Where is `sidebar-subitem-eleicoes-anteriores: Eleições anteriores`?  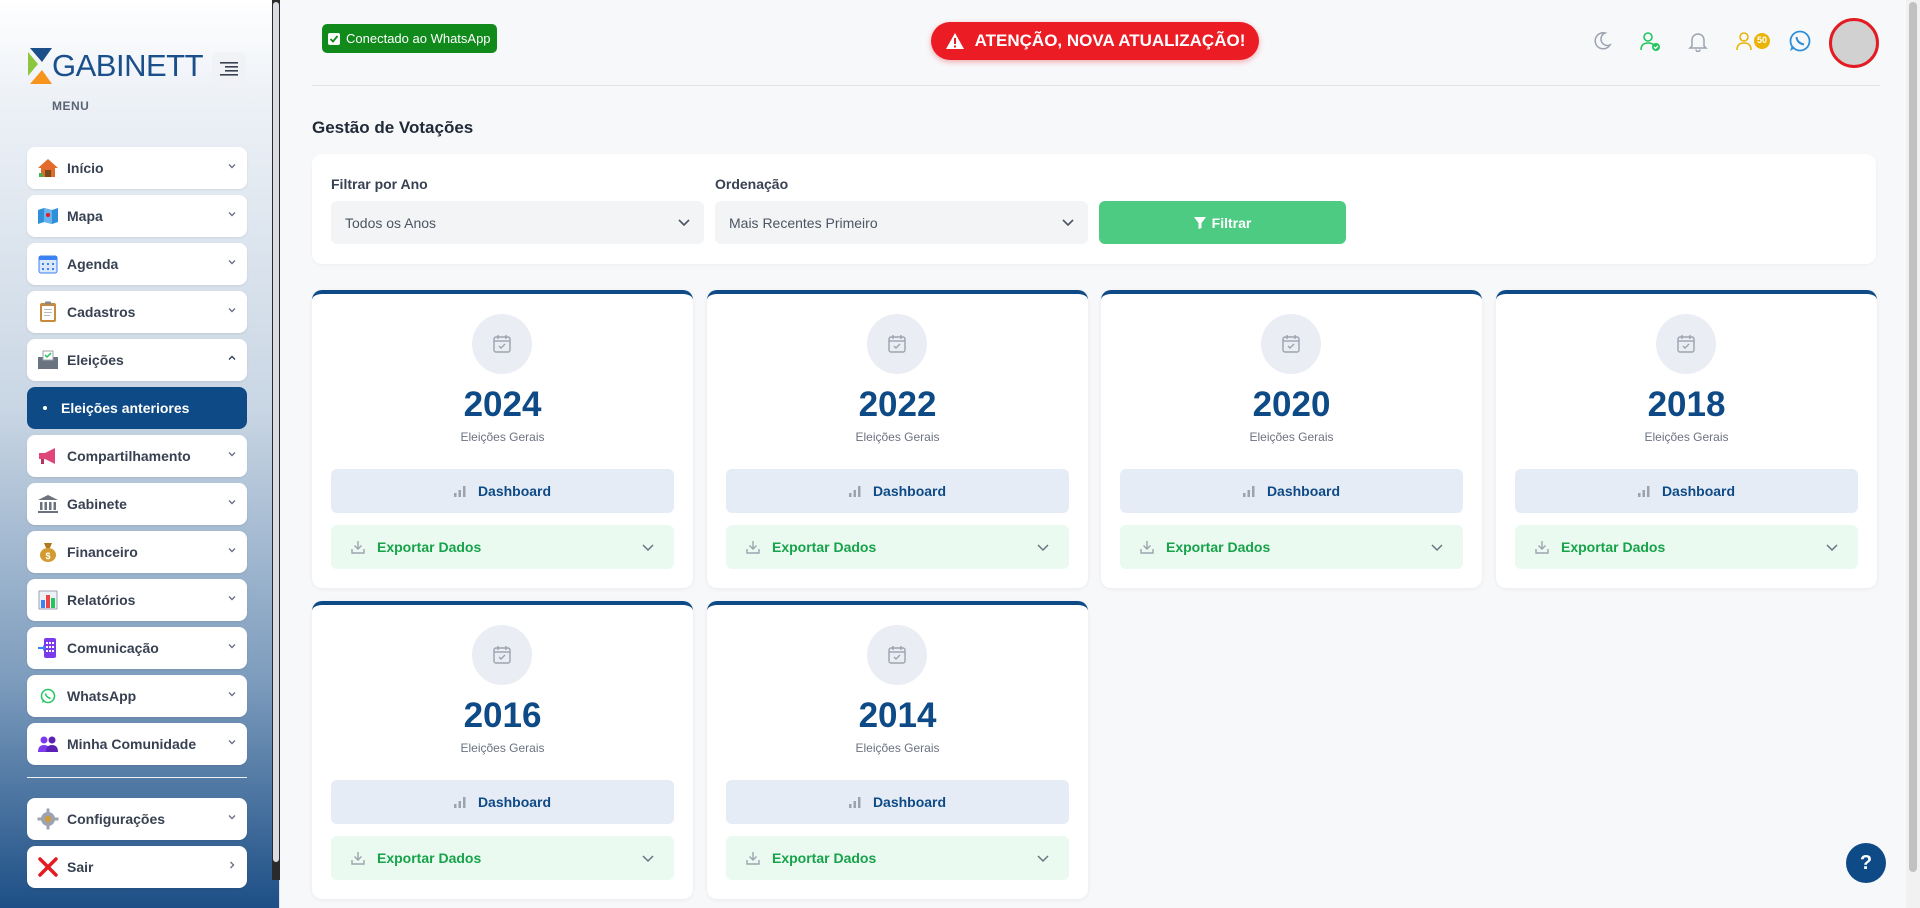 sidebar-subitem-eleicoes-anteriores: Eleições anteriores is located at coordinates (137, 408).